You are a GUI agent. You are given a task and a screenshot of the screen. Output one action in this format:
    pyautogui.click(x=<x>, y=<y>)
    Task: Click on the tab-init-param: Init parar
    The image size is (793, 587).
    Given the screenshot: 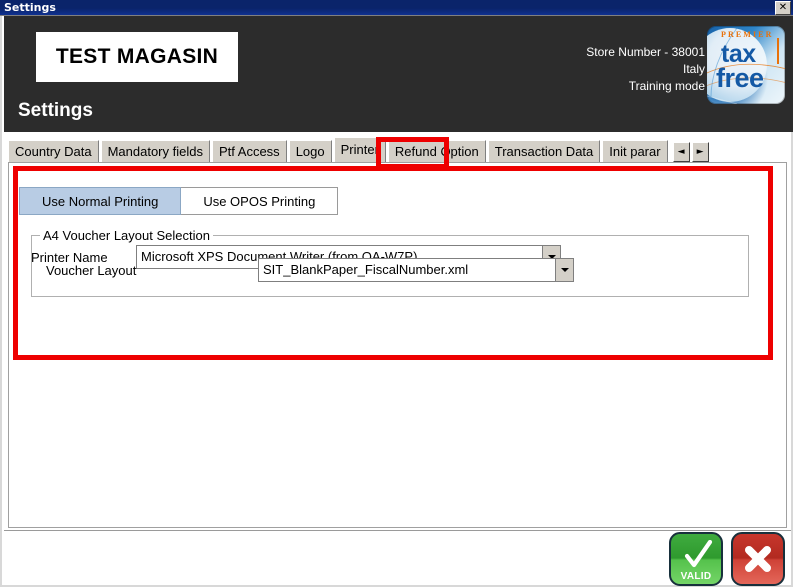 What is the action you would take?
    pyautogui.click(x=635, y=151)
    